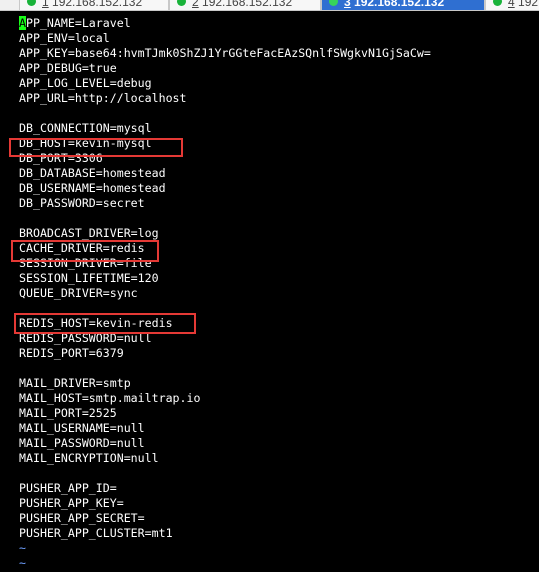 The height and width of the screenshot is (572, 539). What do you see at coordinates (85, 128) in the screenshot?
I see `editor-line: DB_CONNECTION=mysql` at bounding box center [85, 128].